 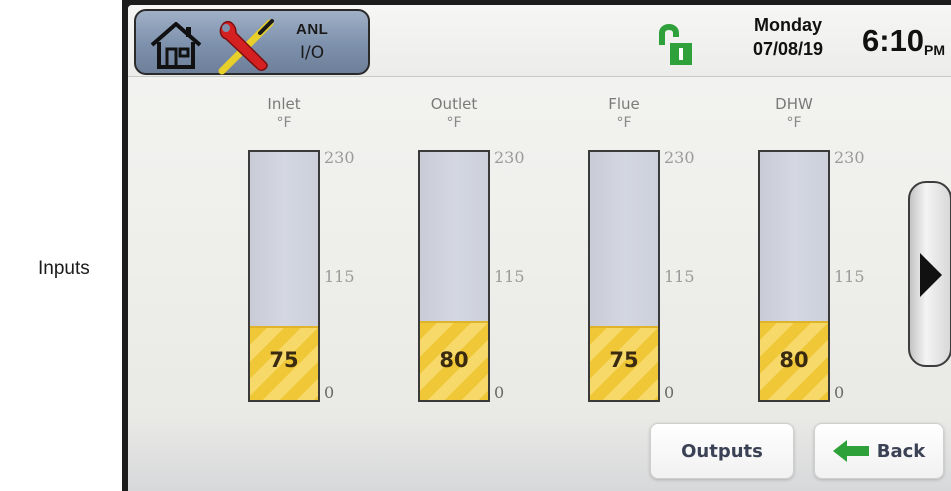 I want to click on back-button-label: Back, so click(x=901, y=451).